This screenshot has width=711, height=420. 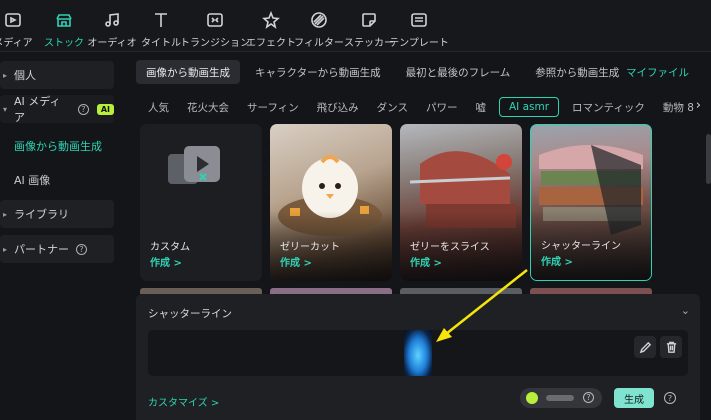 What do you see at coordinates (310, 247) in the screenshot?
I see `card-title: ゼリーカット` at bounding box center [310, 247].